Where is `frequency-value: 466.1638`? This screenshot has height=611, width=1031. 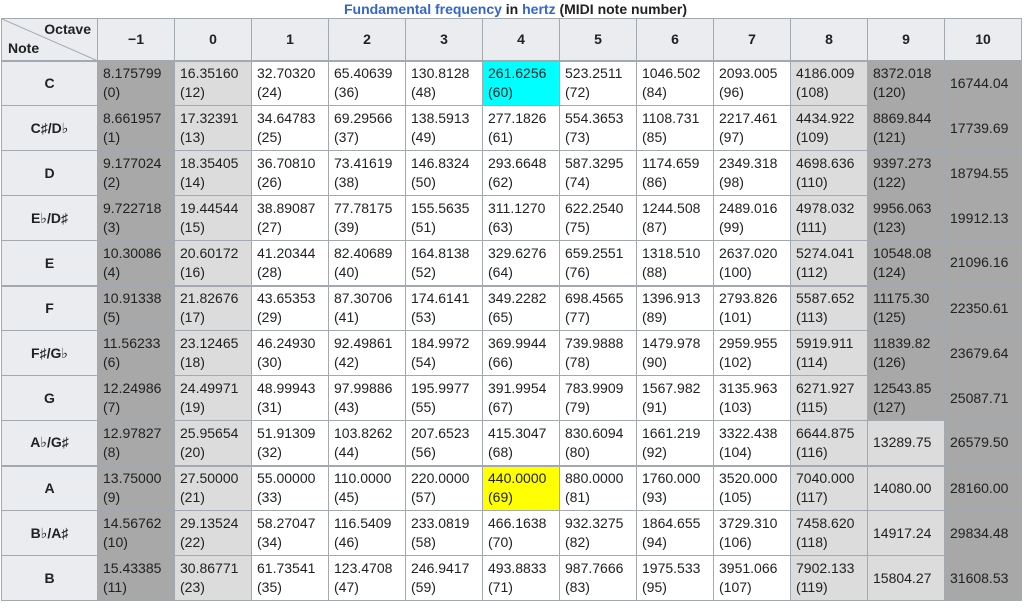 frequency-value: 466.1638 is located at coordinates (517, 523).